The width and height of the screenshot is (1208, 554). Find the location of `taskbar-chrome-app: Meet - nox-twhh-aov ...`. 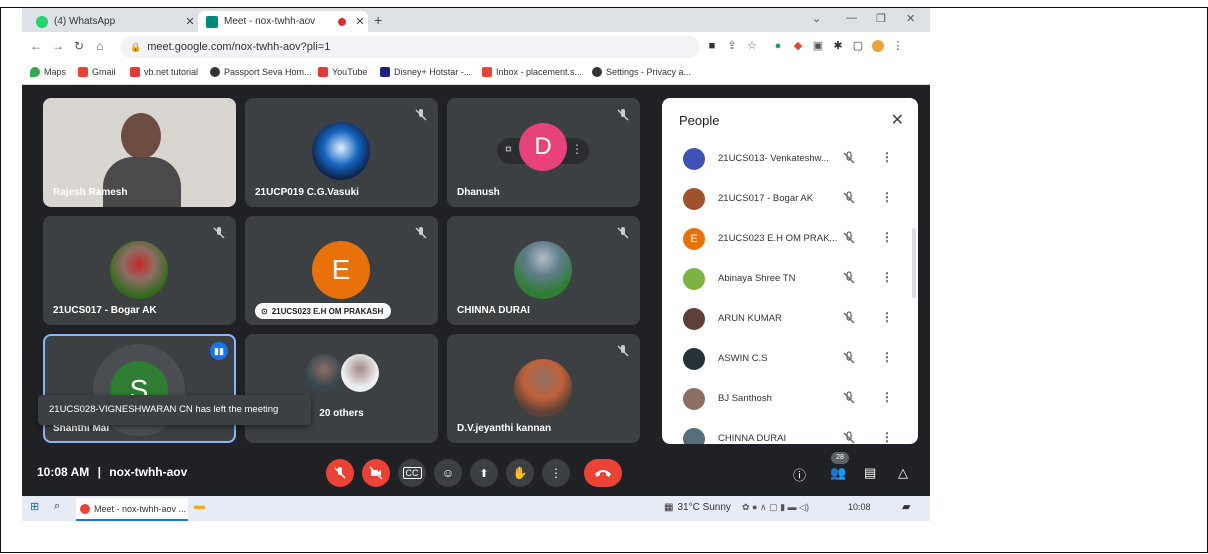

taskbar-chrome-app: Meet - nox-twhh-aov ... is located at coordinates (132, 509).